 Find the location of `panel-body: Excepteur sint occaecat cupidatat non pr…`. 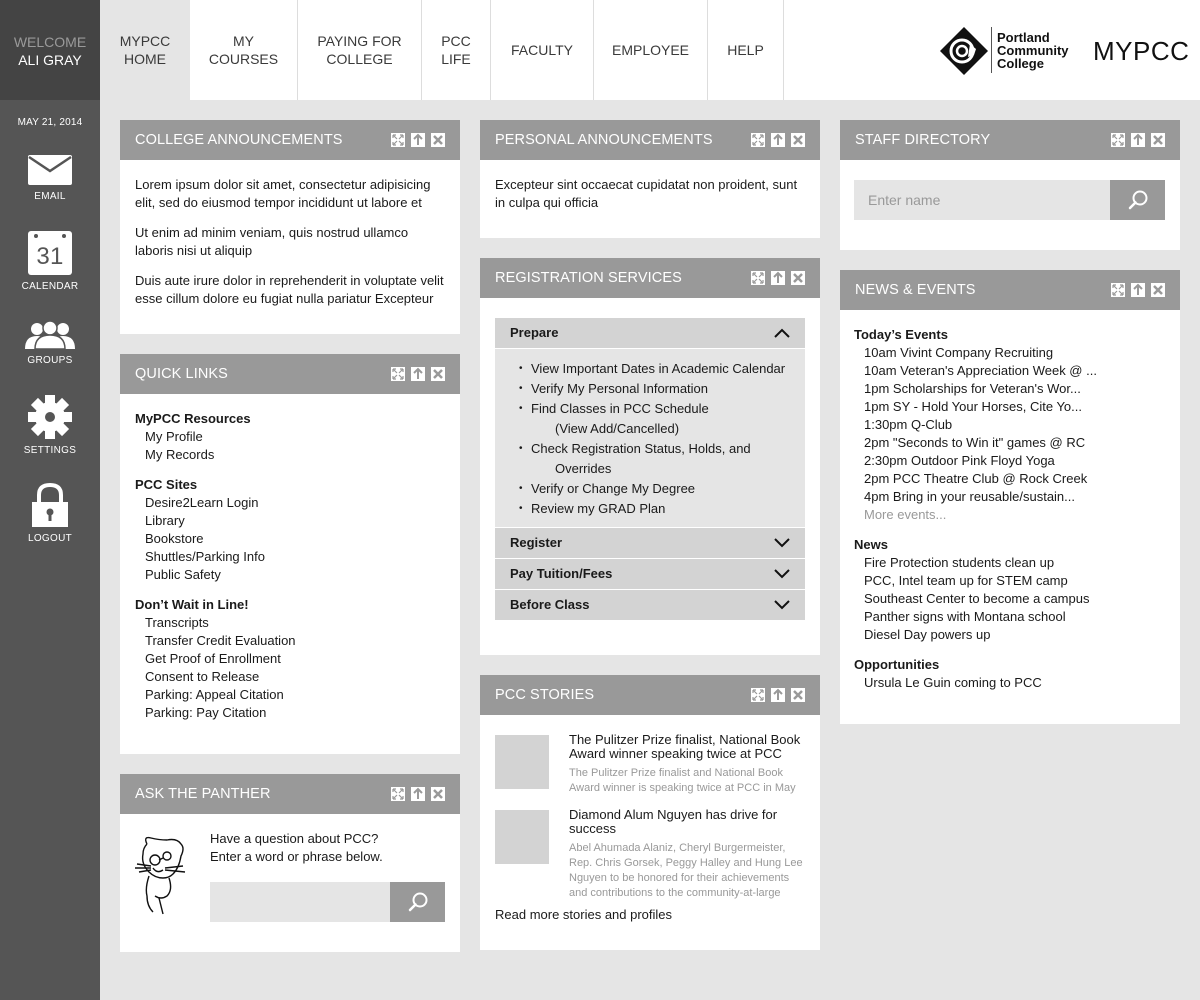

panel-body: Excepteur sint occaecat cupidatat non pr… is located at coordinates (650, 199).